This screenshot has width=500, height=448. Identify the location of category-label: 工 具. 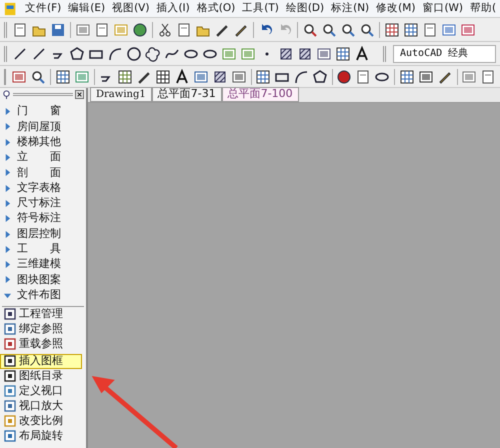
(39, 249).